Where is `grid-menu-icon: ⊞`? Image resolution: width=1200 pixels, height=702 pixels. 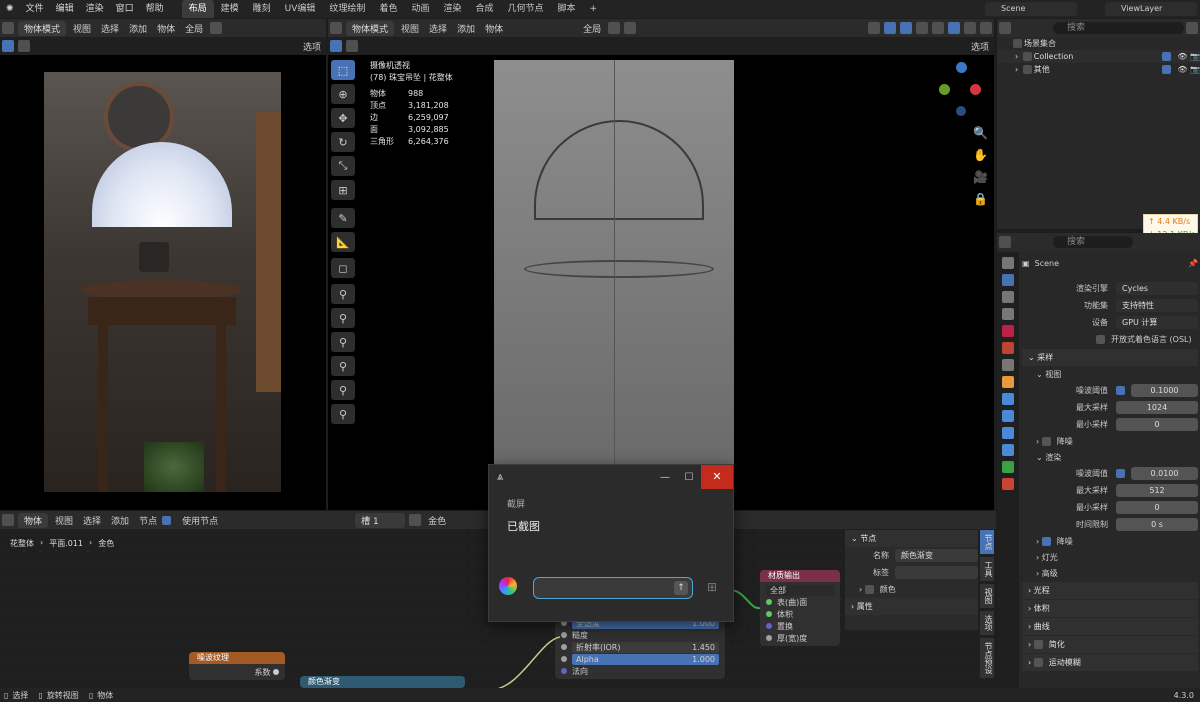
grid-menu-icon: ⊞ is located at coordinates (712, 587).